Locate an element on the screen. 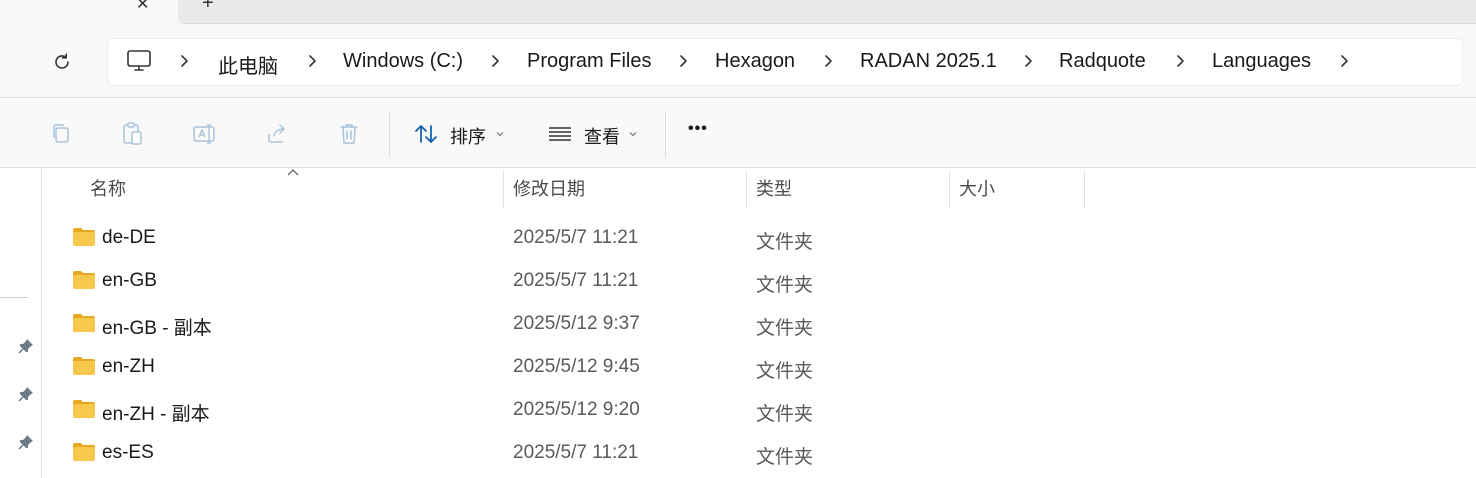  sort-label: 排序 is located at coordinates (468, 136).